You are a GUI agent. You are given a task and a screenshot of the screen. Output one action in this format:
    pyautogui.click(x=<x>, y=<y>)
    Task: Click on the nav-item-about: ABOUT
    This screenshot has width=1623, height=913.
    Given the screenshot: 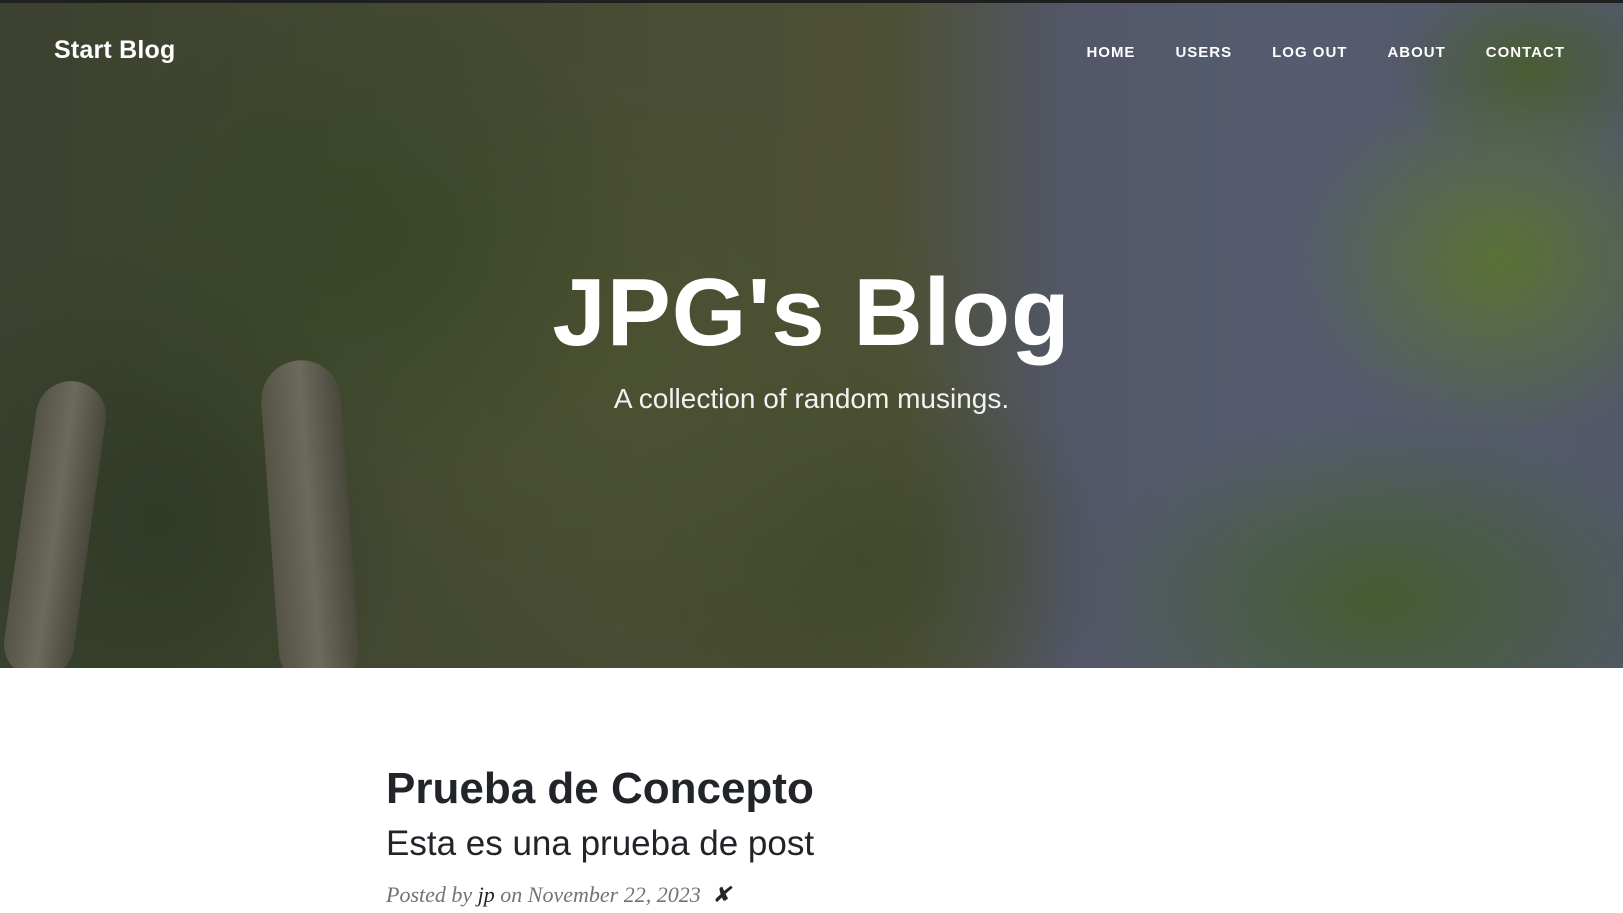 What is the action you would take?
    pyautogui.click(x=1416, y=53)
    